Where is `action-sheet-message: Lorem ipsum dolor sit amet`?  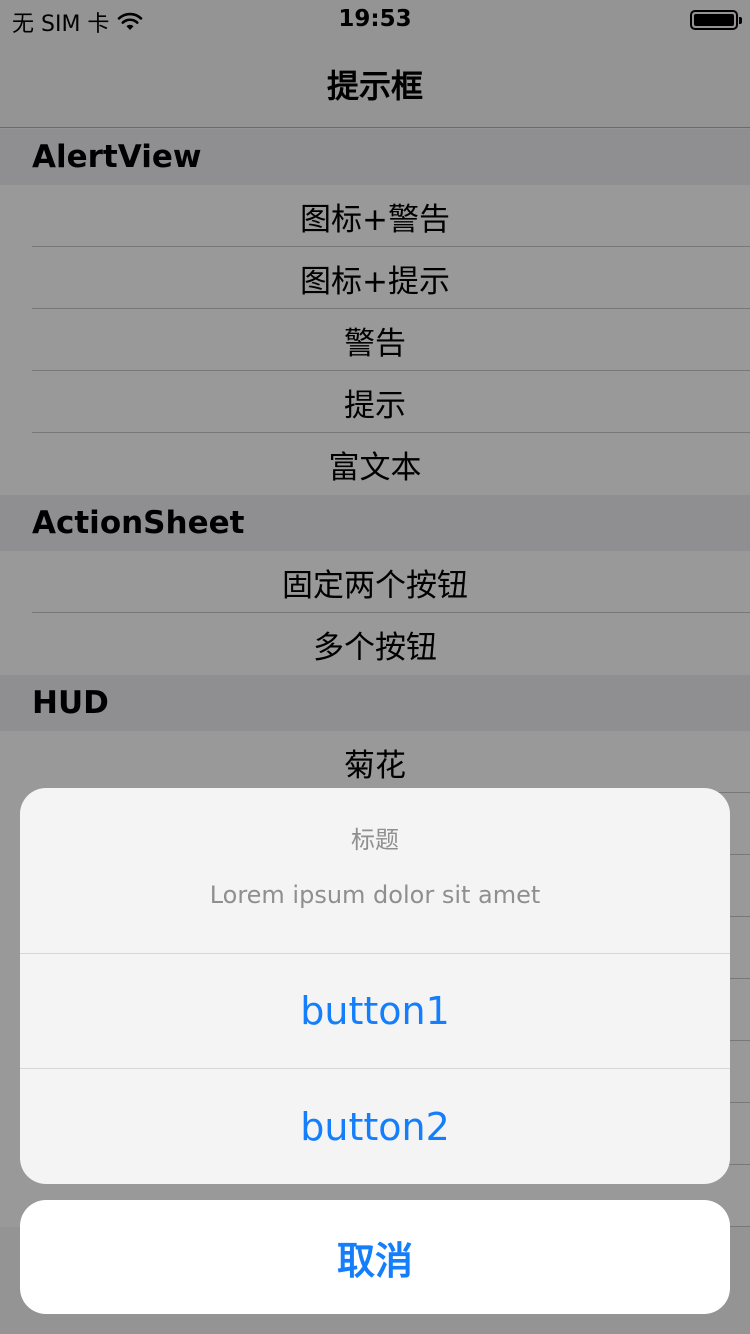
action-sheet-message: Lorem ipsum dolor sit amet is located at coordinates (375, 895).